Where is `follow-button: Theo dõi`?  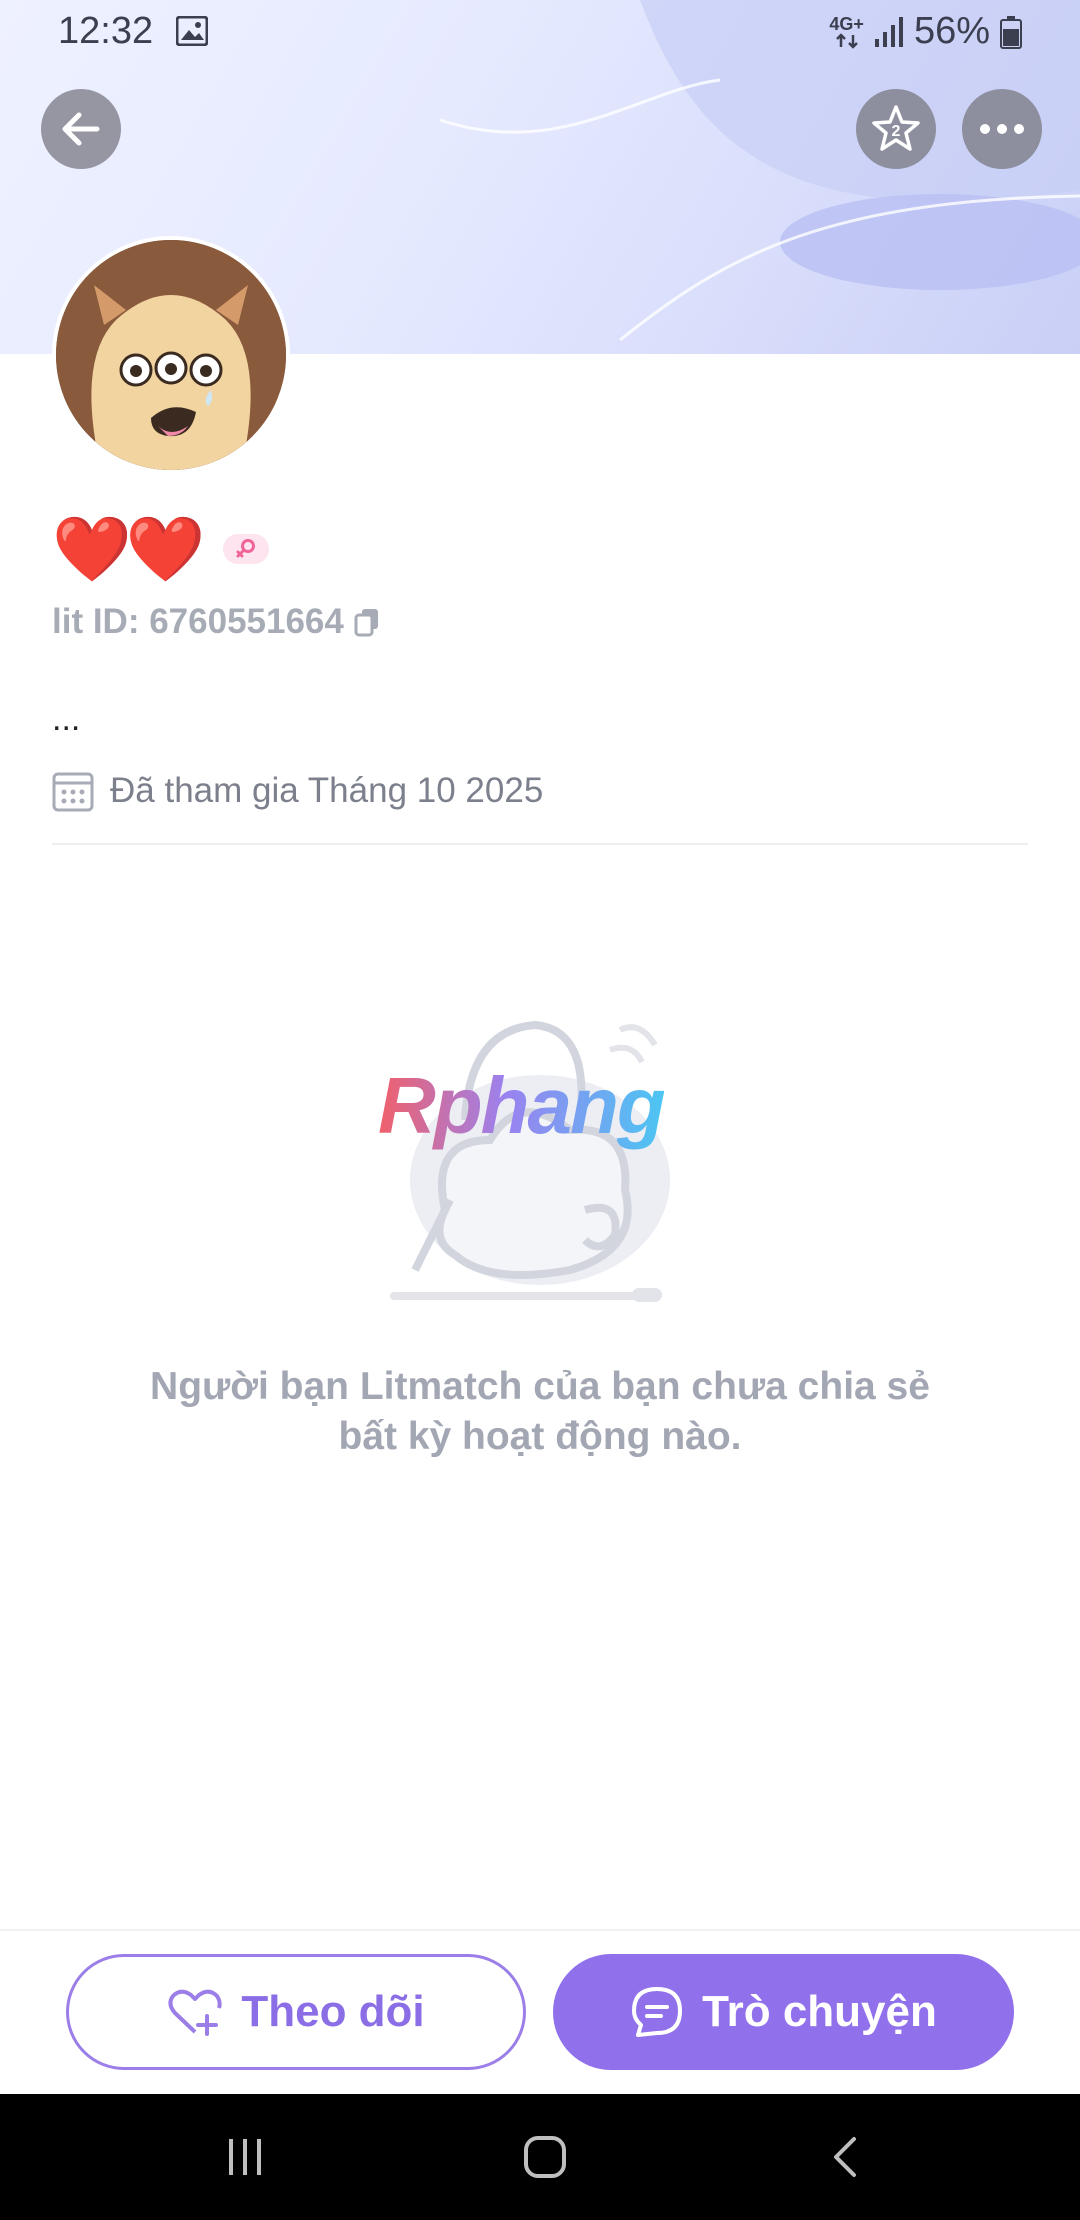
follow-button: Theo dõi is located at coordinates (296, 2012).